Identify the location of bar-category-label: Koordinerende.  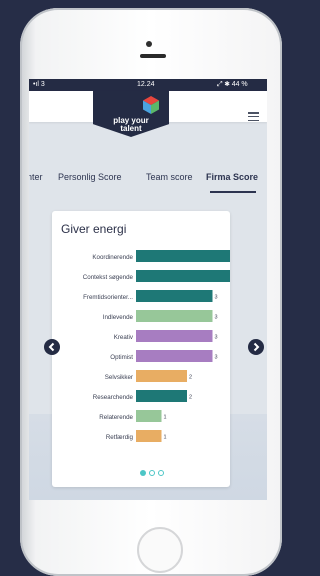
(112, 257).